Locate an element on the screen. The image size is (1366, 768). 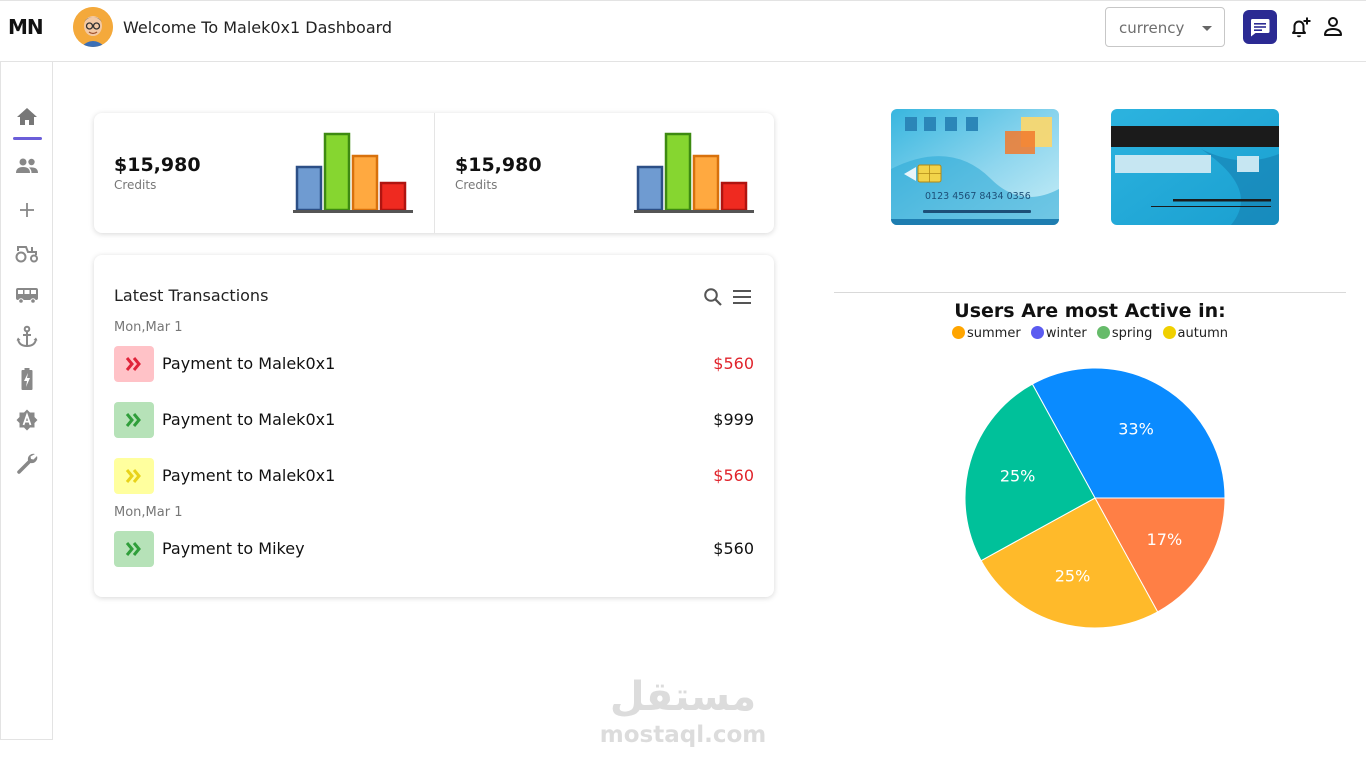
users-icon is located at coordinates (27, 166).